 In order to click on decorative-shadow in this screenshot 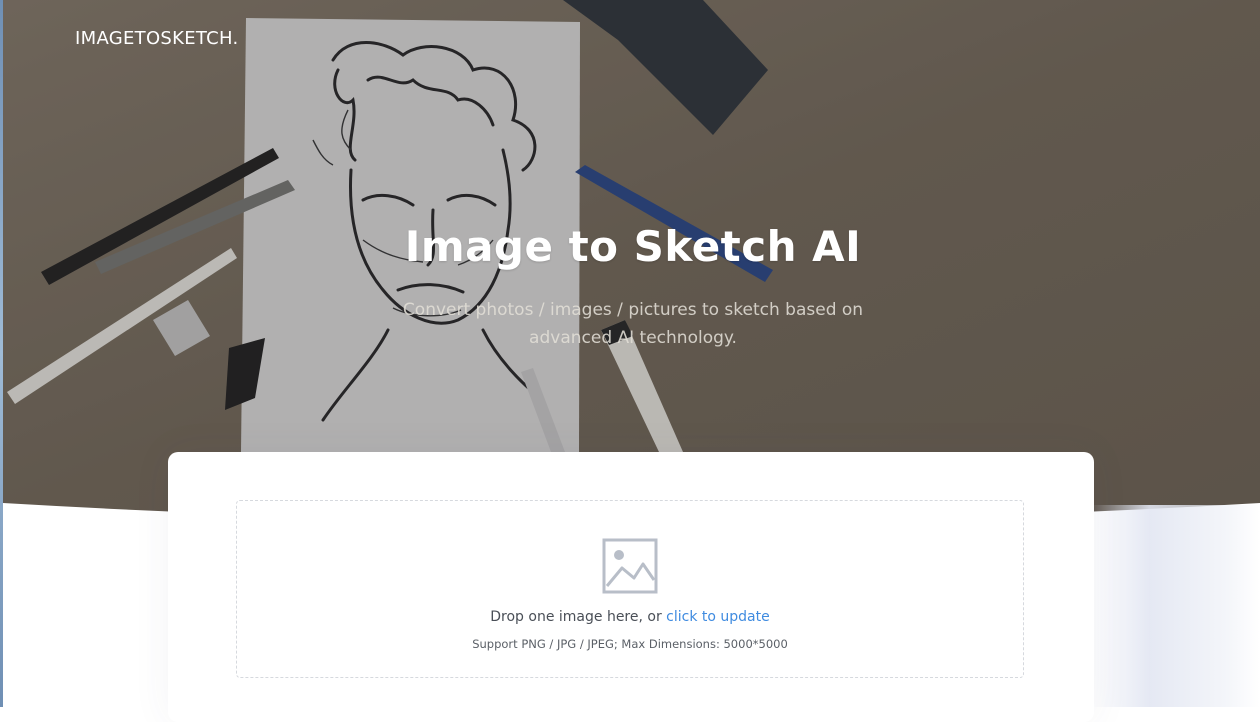, I will do `click(1175, 606)`.